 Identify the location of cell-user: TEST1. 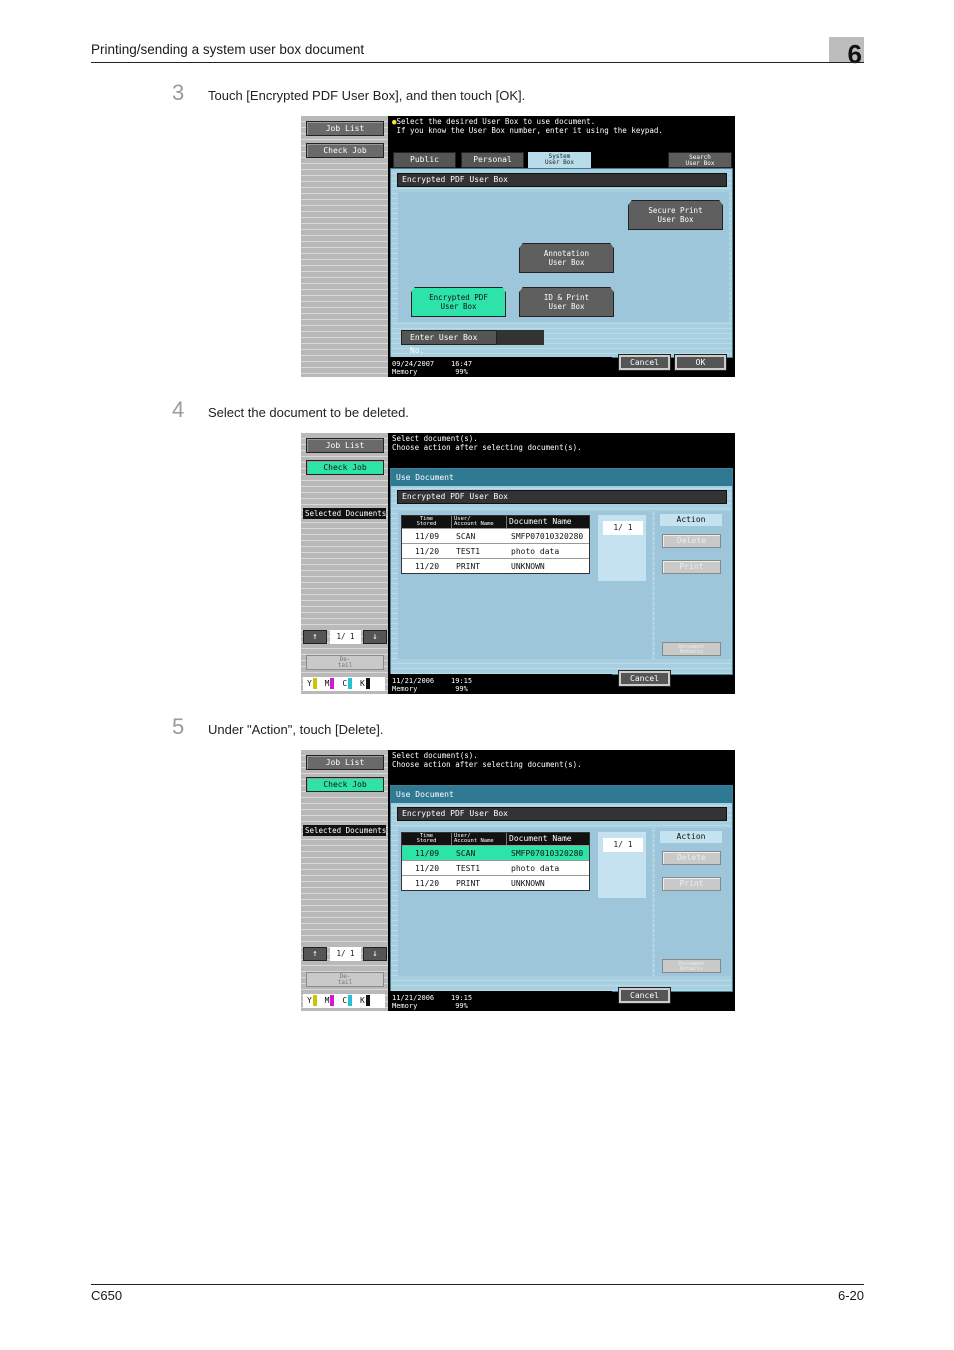
(468, 551).